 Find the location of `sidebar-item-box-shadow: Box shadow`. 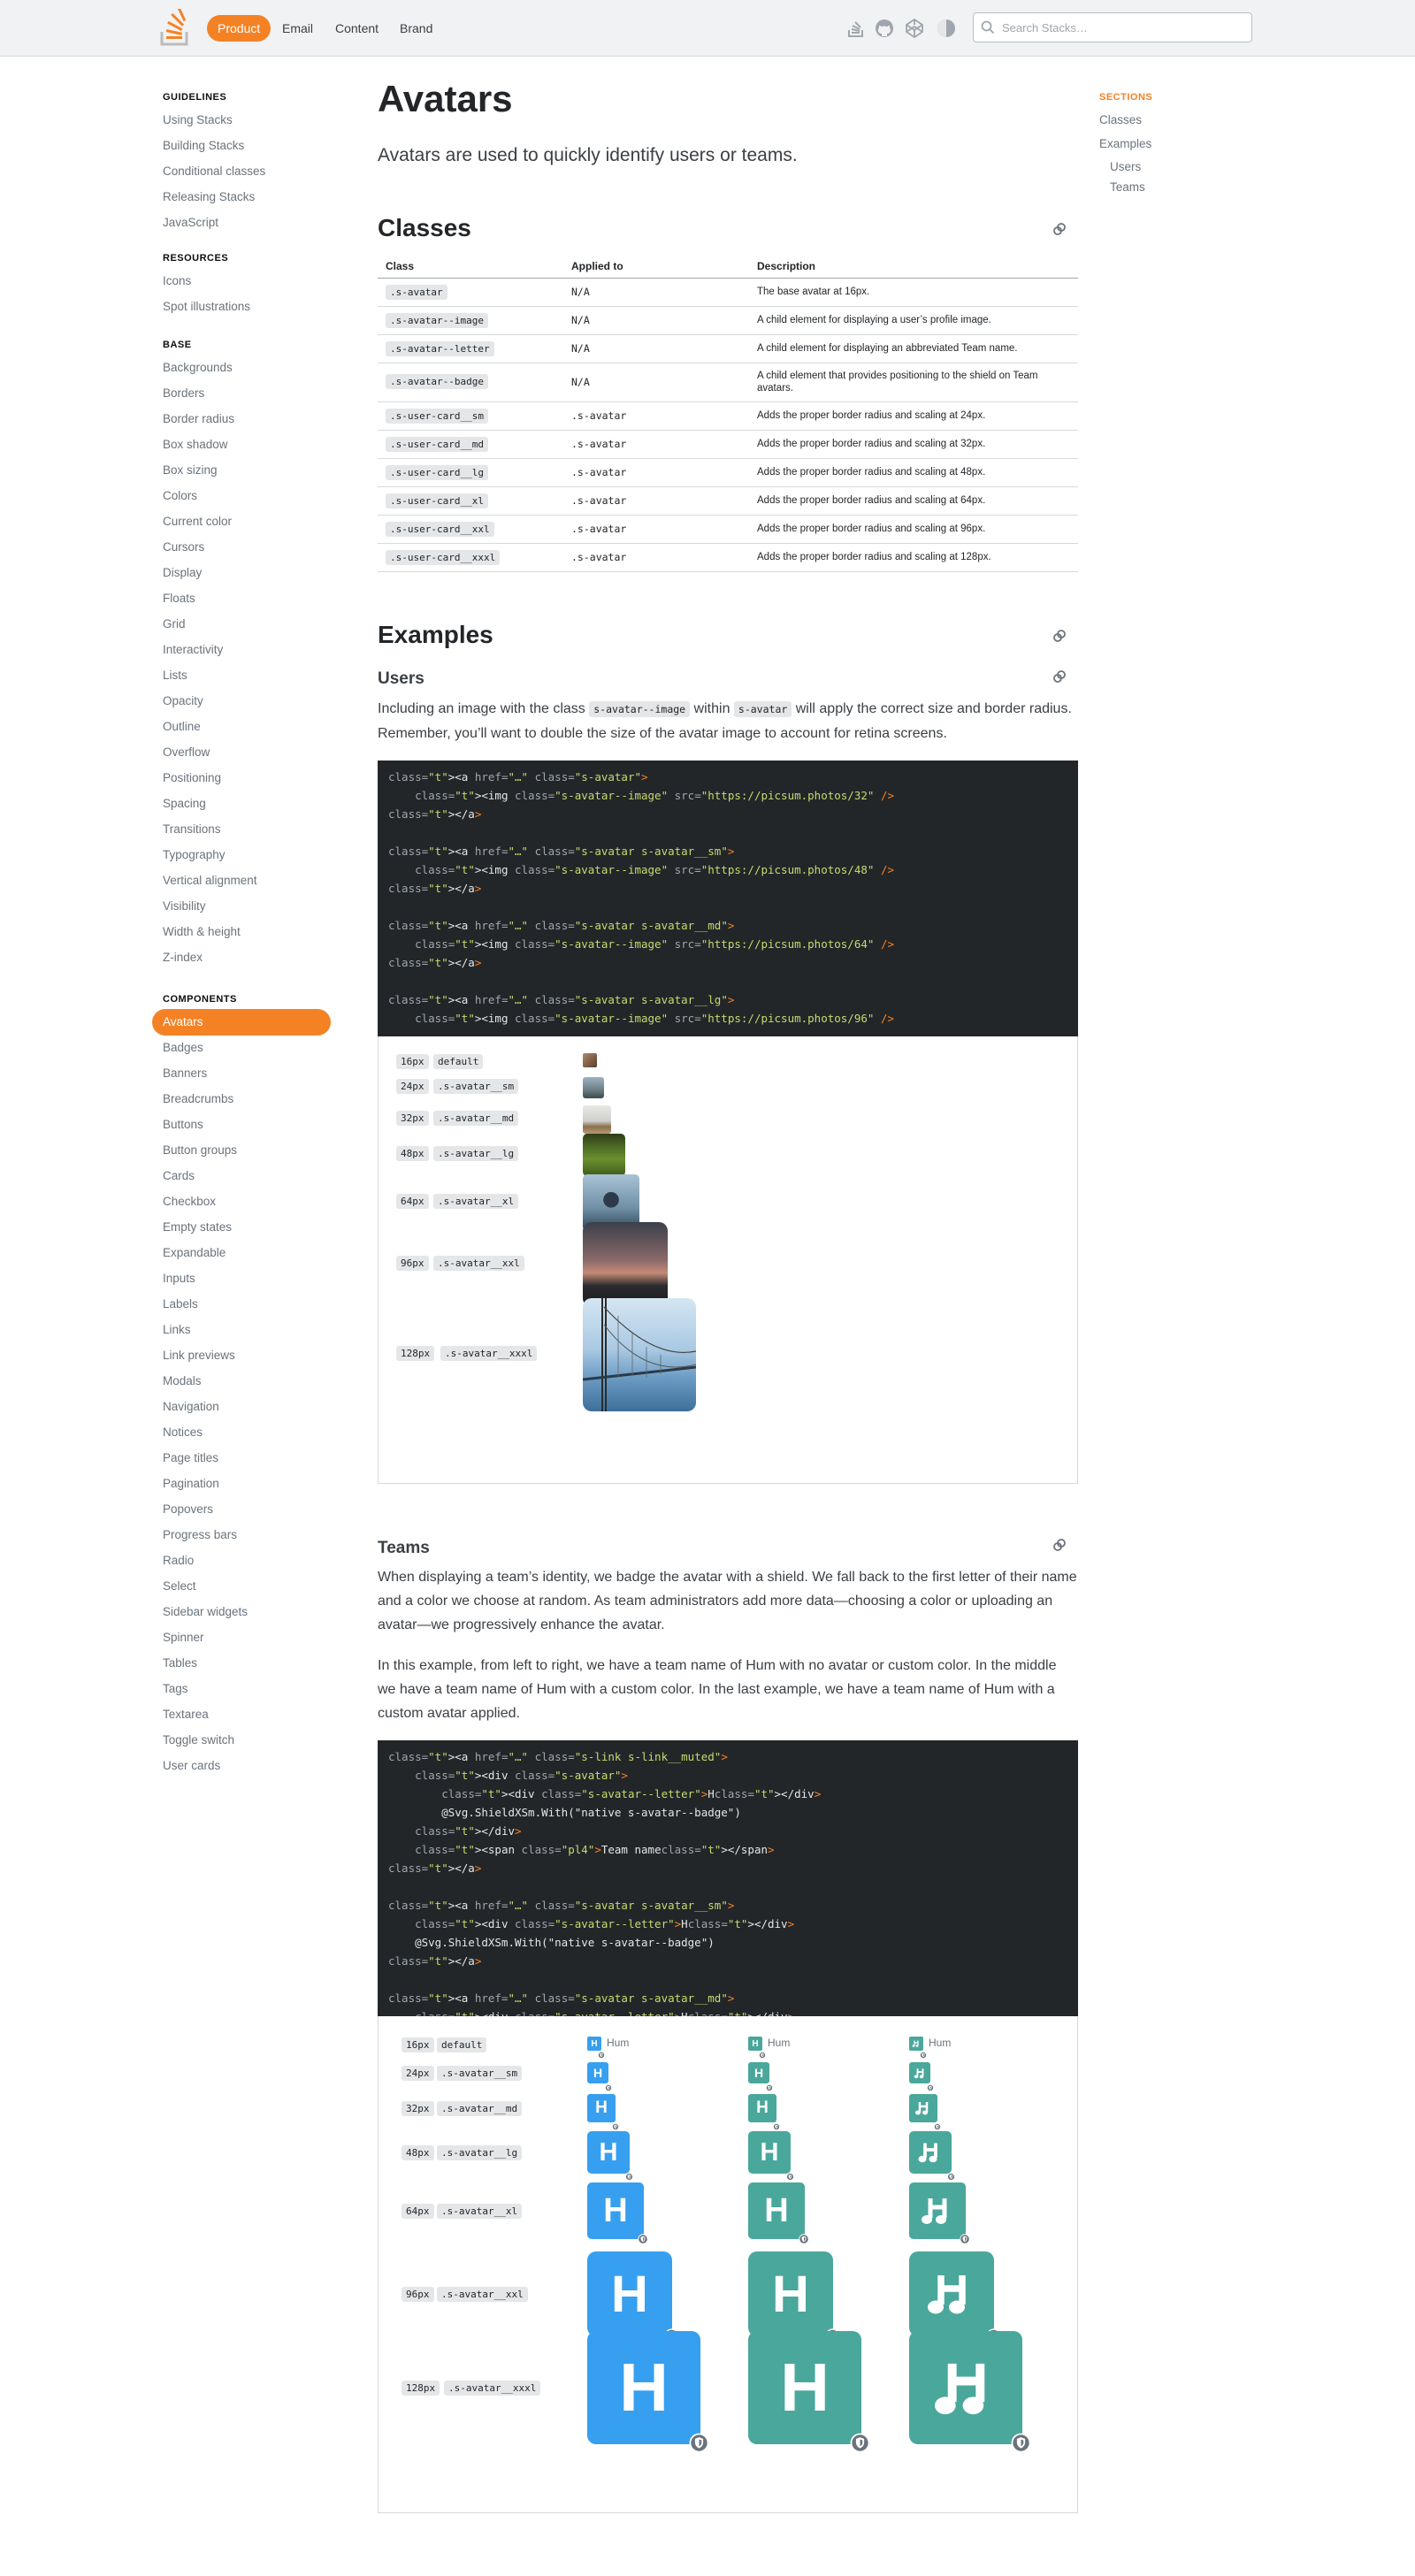

sidebar-item-box-shadow: Box shadow is located at coordinates (195, 444).